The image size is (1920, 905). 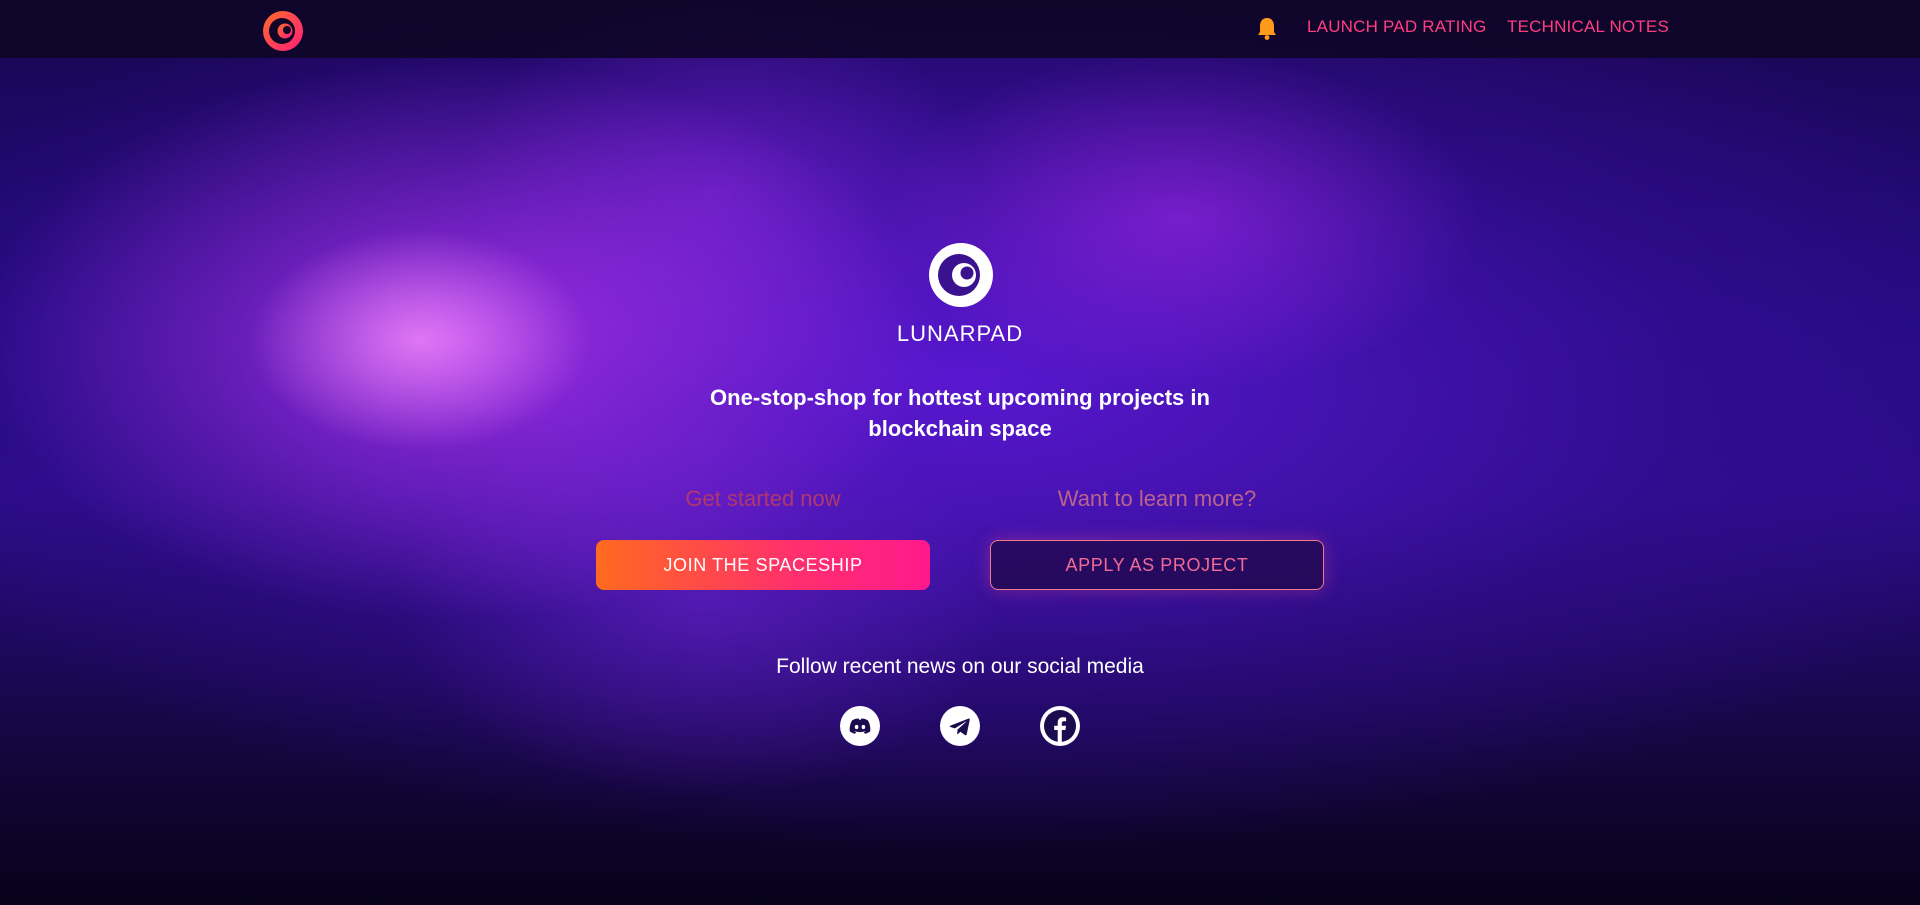 I want to click on facebook-icon, so click(x=1060, y=726).